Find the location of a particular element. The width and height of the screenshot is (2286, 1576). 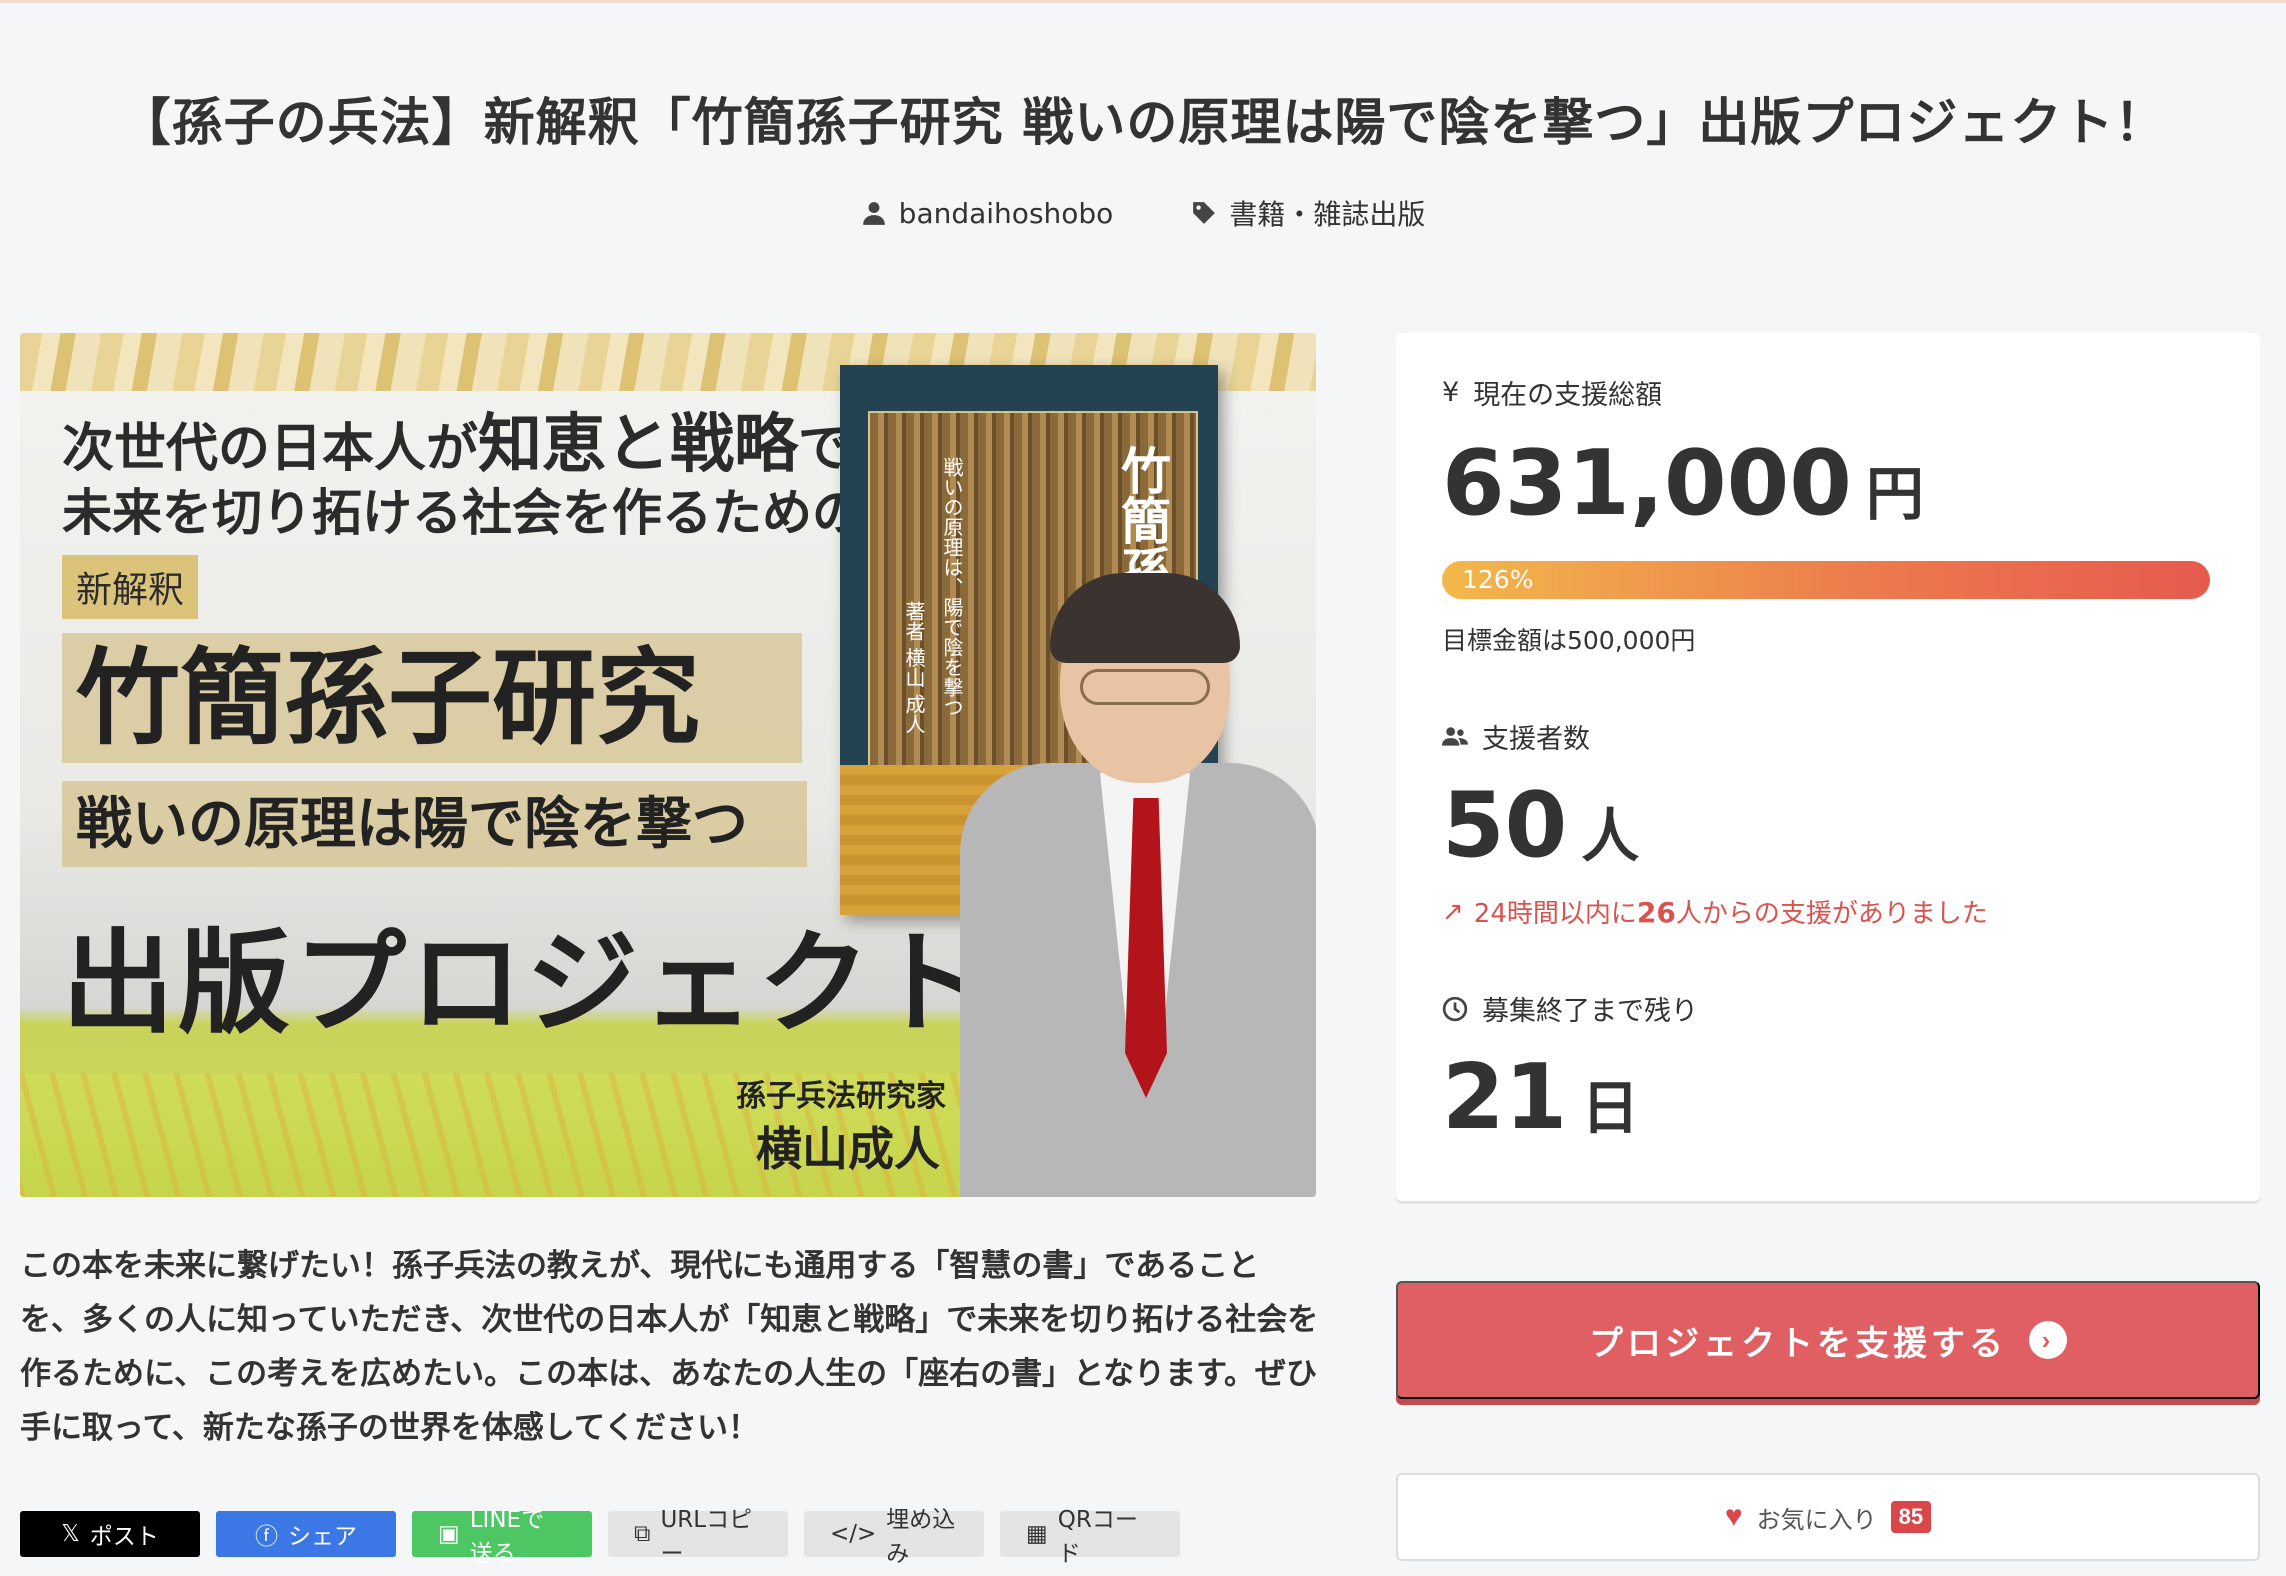

progress-bar: 126% is located at coordinates (1826, 580).